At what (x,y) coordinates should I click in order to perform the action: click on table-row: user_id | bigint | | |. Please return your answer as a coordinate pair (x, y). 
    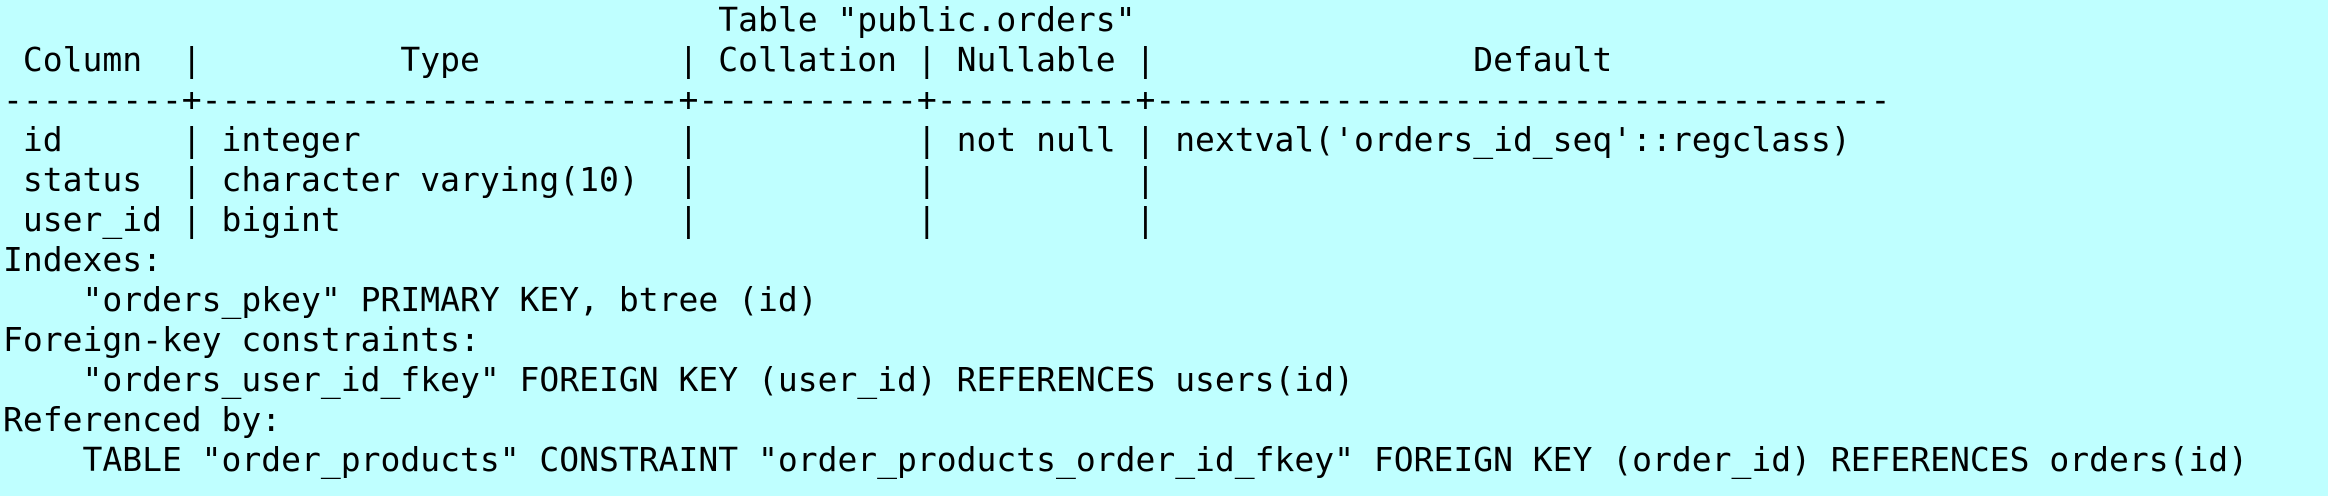
    Looking at the image, I should click on (579, 219).